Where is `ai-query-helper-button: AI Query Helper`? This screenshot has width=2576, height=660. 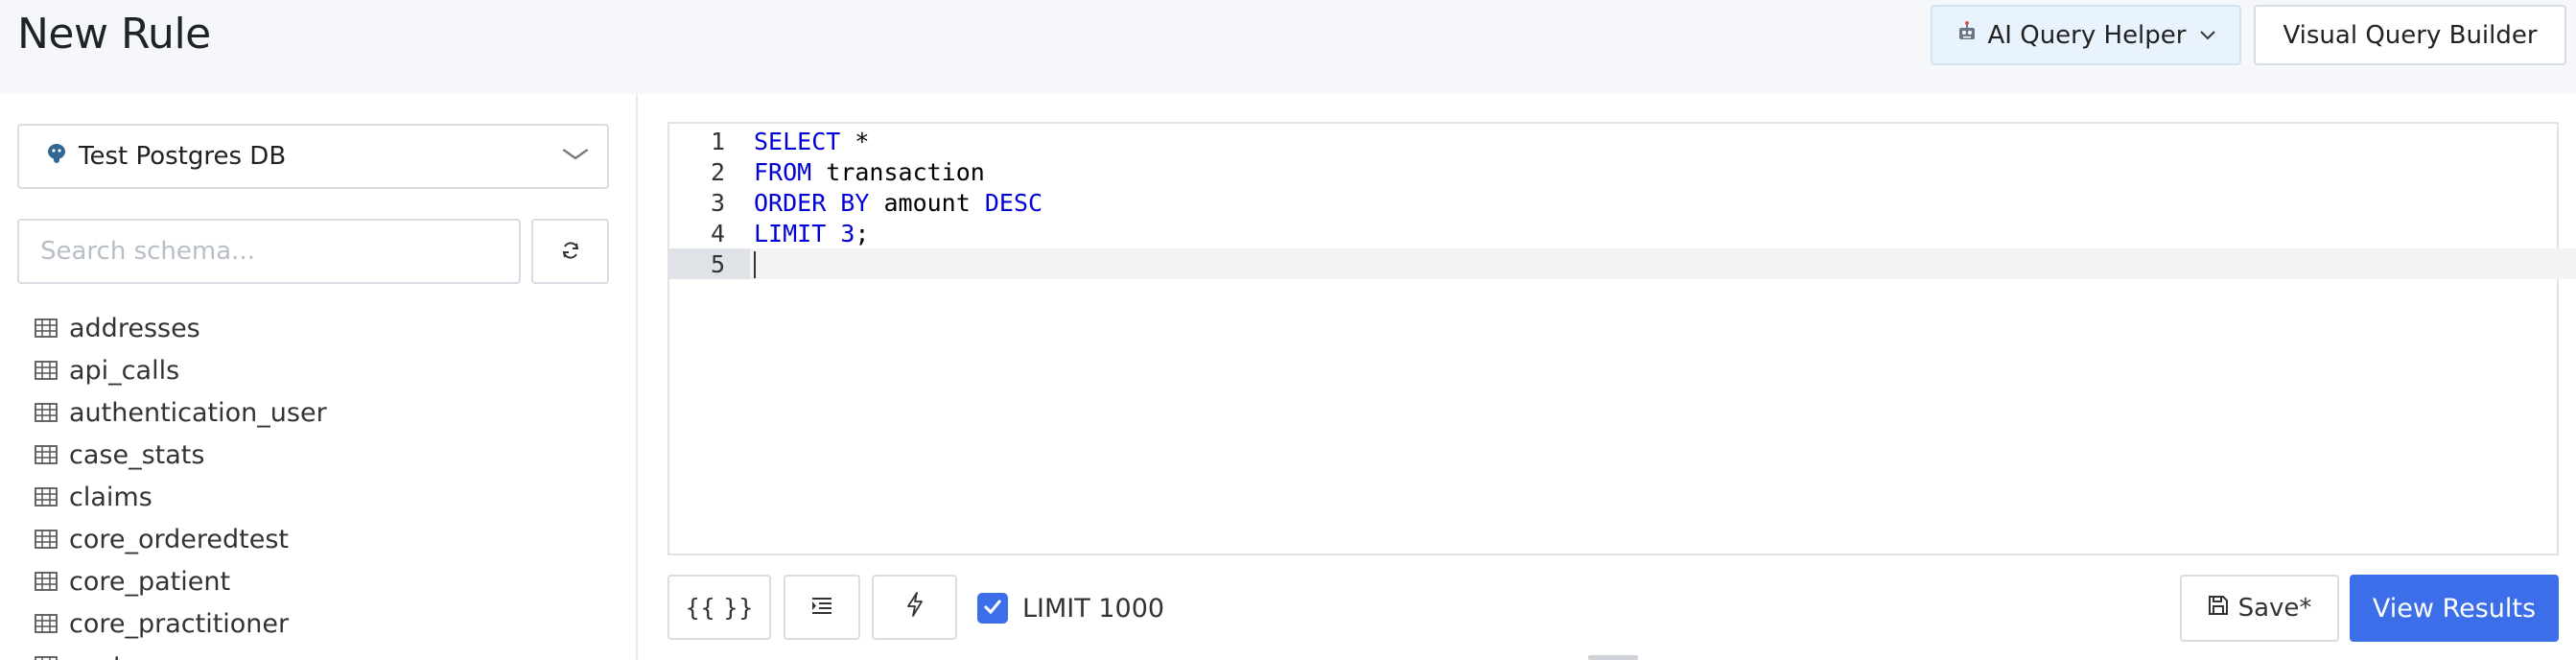
ai-query-helper-button: AI Query Helper is located at coordinates (2086, 35).